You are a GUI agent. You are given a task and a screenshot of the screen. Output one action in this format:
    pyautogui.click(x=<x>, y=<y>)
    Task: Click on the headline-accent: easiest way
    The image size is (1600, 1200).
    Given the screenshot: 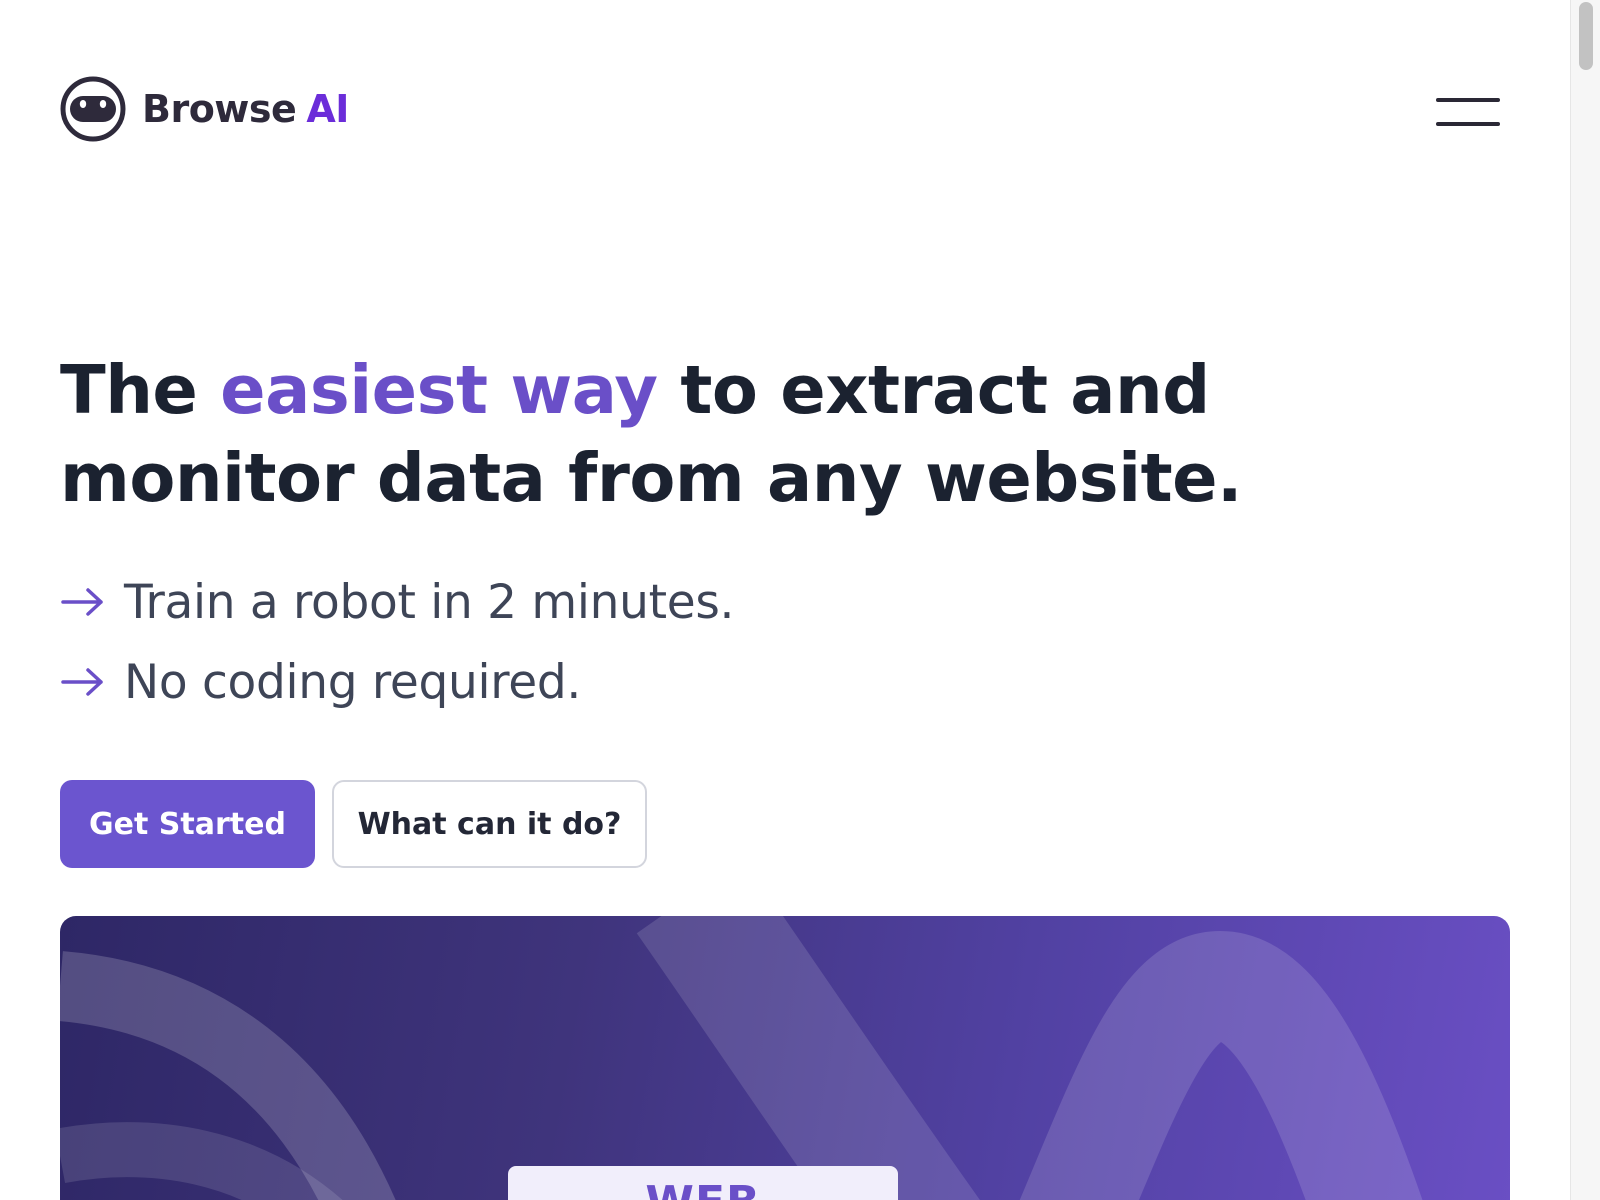 What is the action you would take?
    pyautogui.click(x=439, y=390)
    